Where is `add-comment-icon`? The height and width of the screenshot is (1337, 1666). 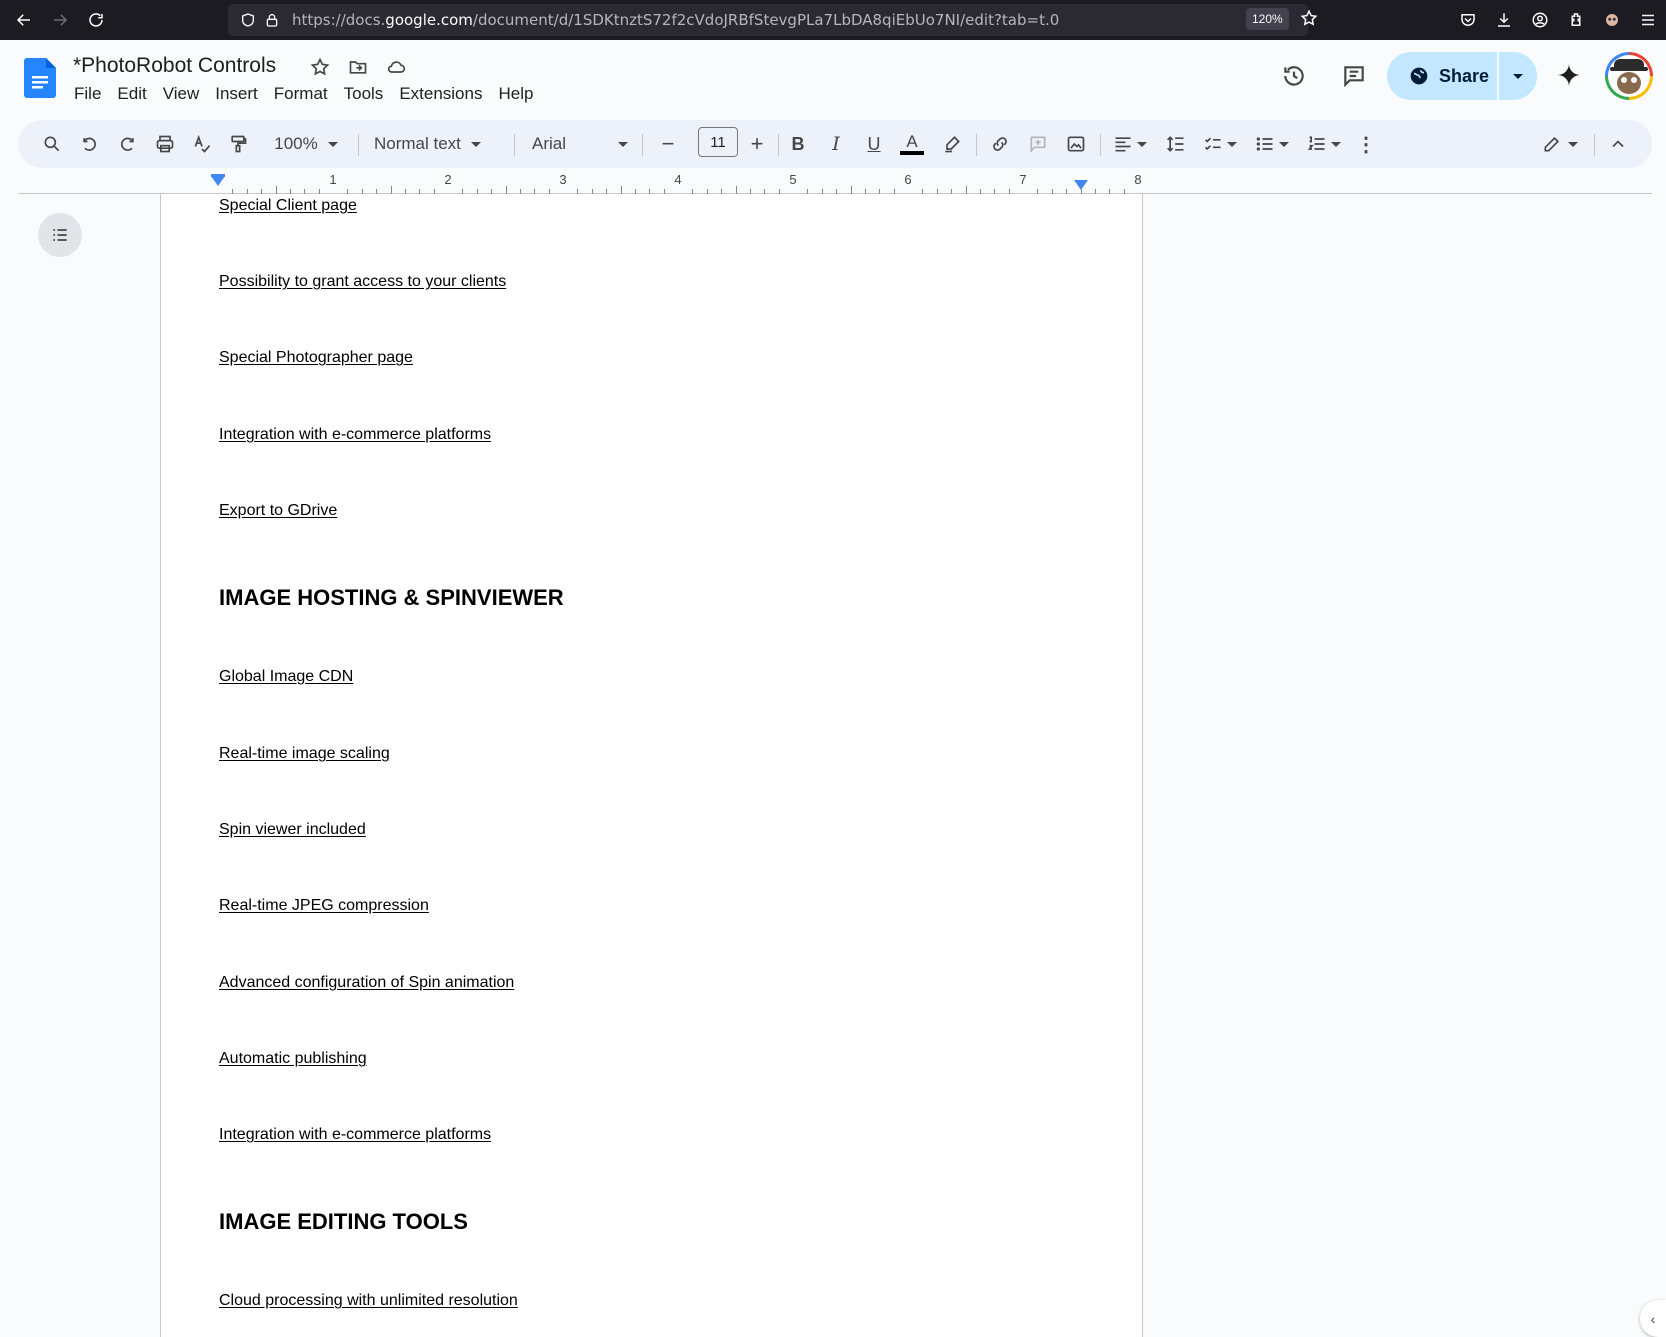
add-comment-icon is located at coordinates (1038, 144).